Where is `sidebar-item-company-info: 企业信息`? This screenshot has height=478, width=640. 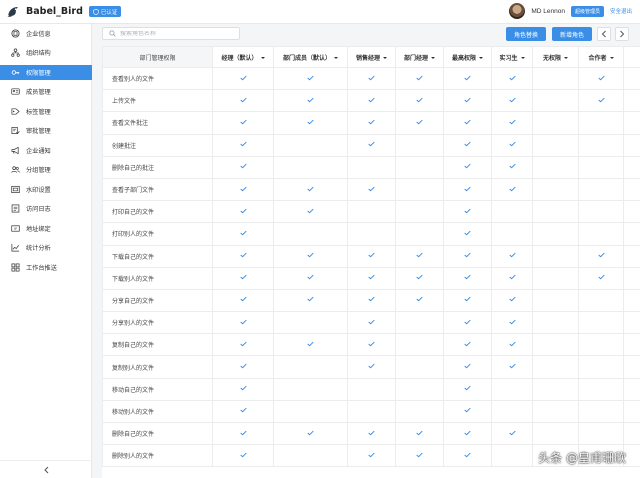
sidebar-item-company-info: 企业信息 is located at coordinates (46, 33).